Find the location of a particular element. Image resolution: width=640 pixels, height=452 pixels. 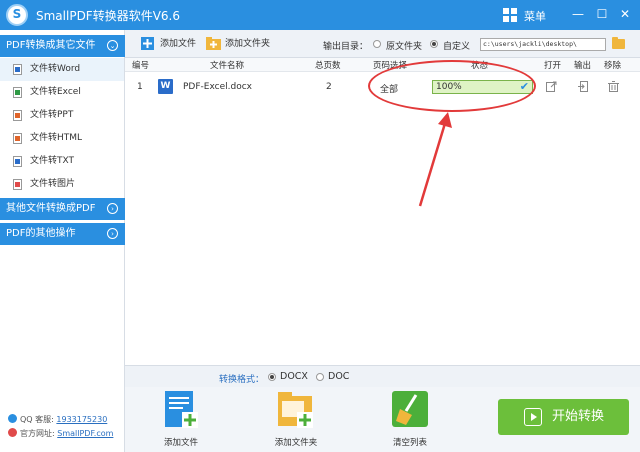

category-label: PDF的其他操作 is located at coordinates (41, 233).